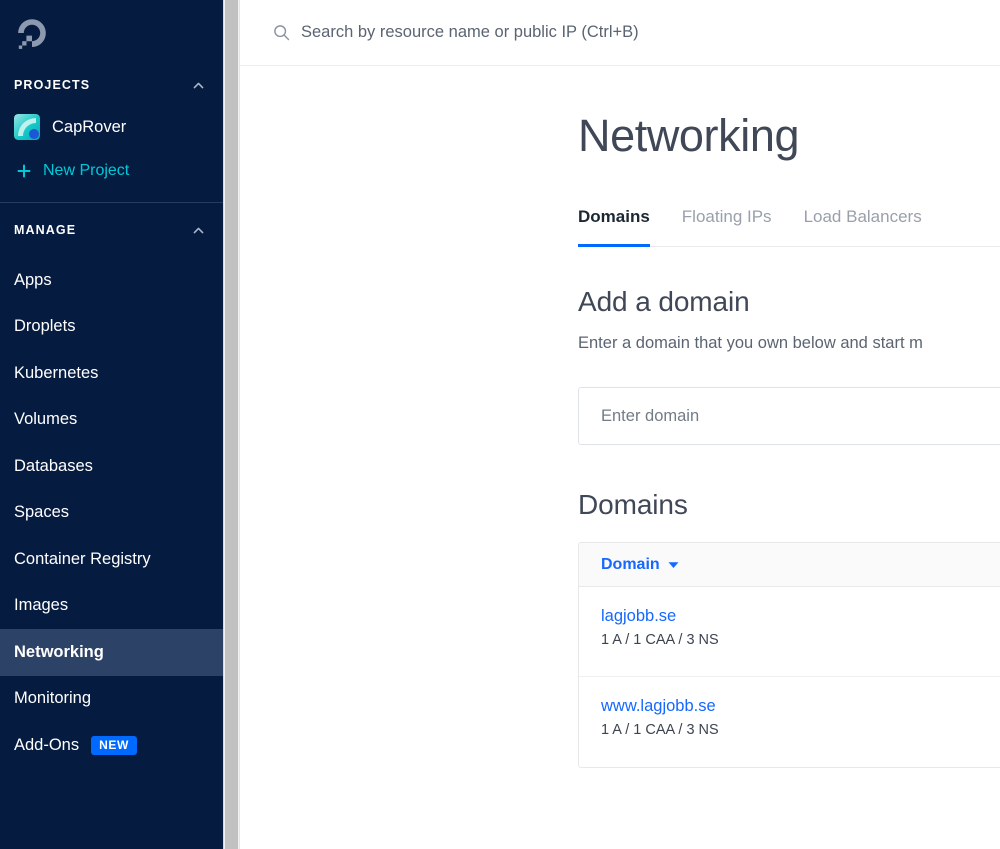 The image size is (1000, 849). I want to click on sidebar-item-container-registry: Container Registry, so click(111, 559).